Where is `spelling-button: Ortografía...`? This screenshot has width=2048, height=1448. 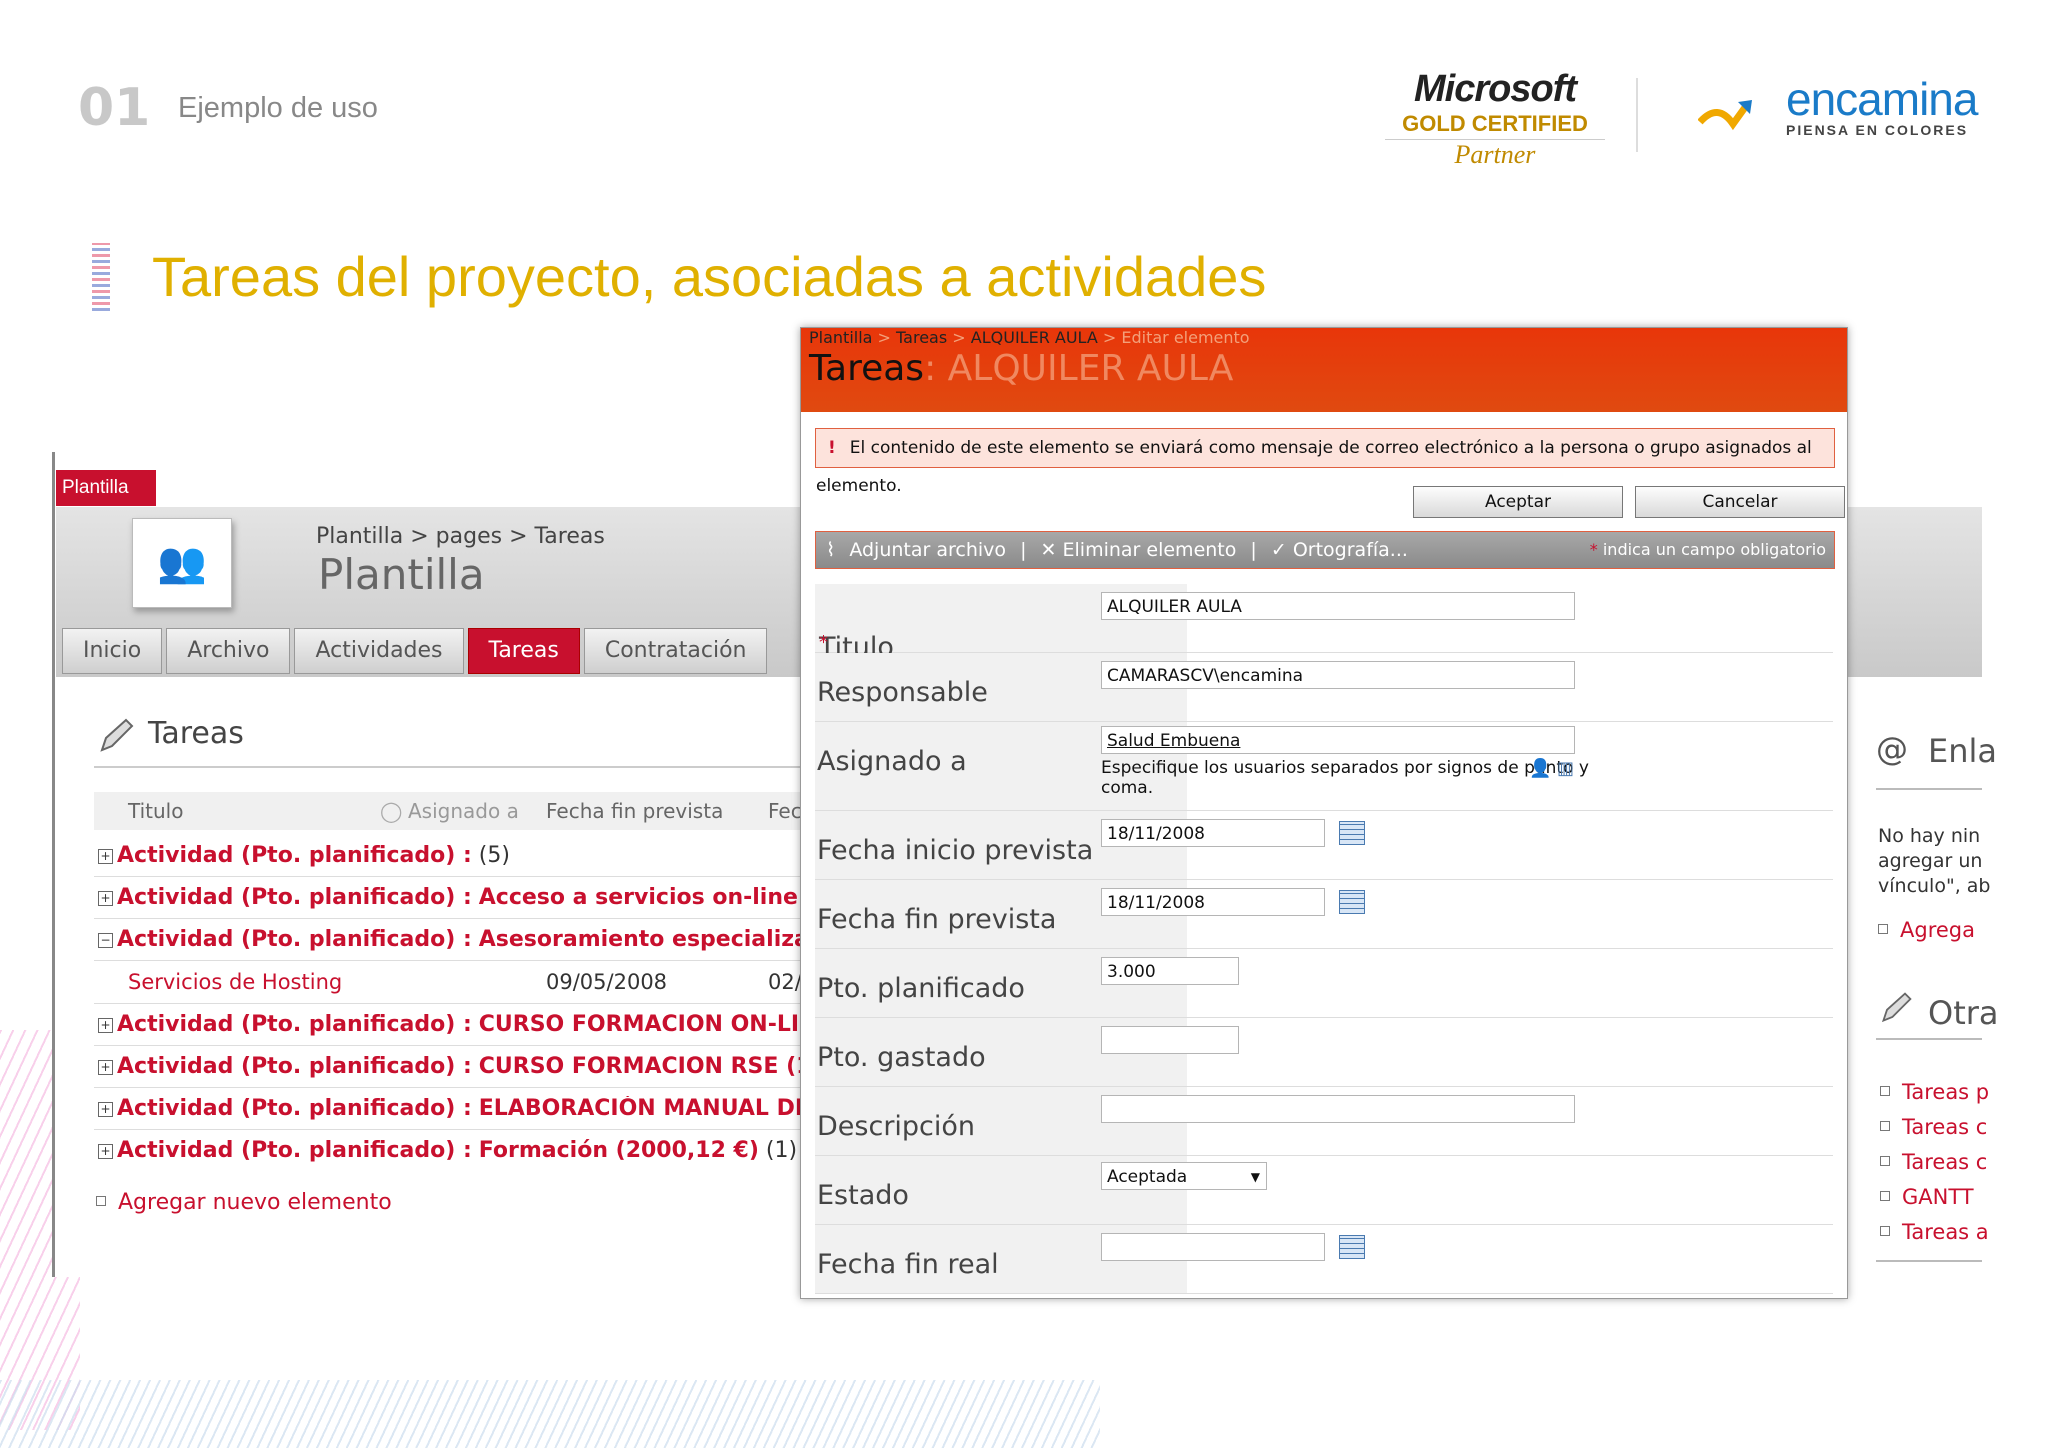 spelling-button: Ortografía... is located at coordinates (1350, 550).